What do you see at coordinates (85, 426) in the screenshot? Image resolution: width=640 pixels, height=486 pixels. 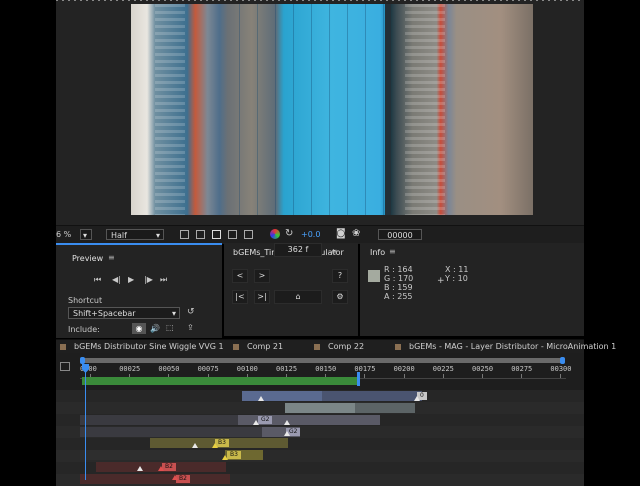 I see `playhead-line` at bounding box center [85, 426].